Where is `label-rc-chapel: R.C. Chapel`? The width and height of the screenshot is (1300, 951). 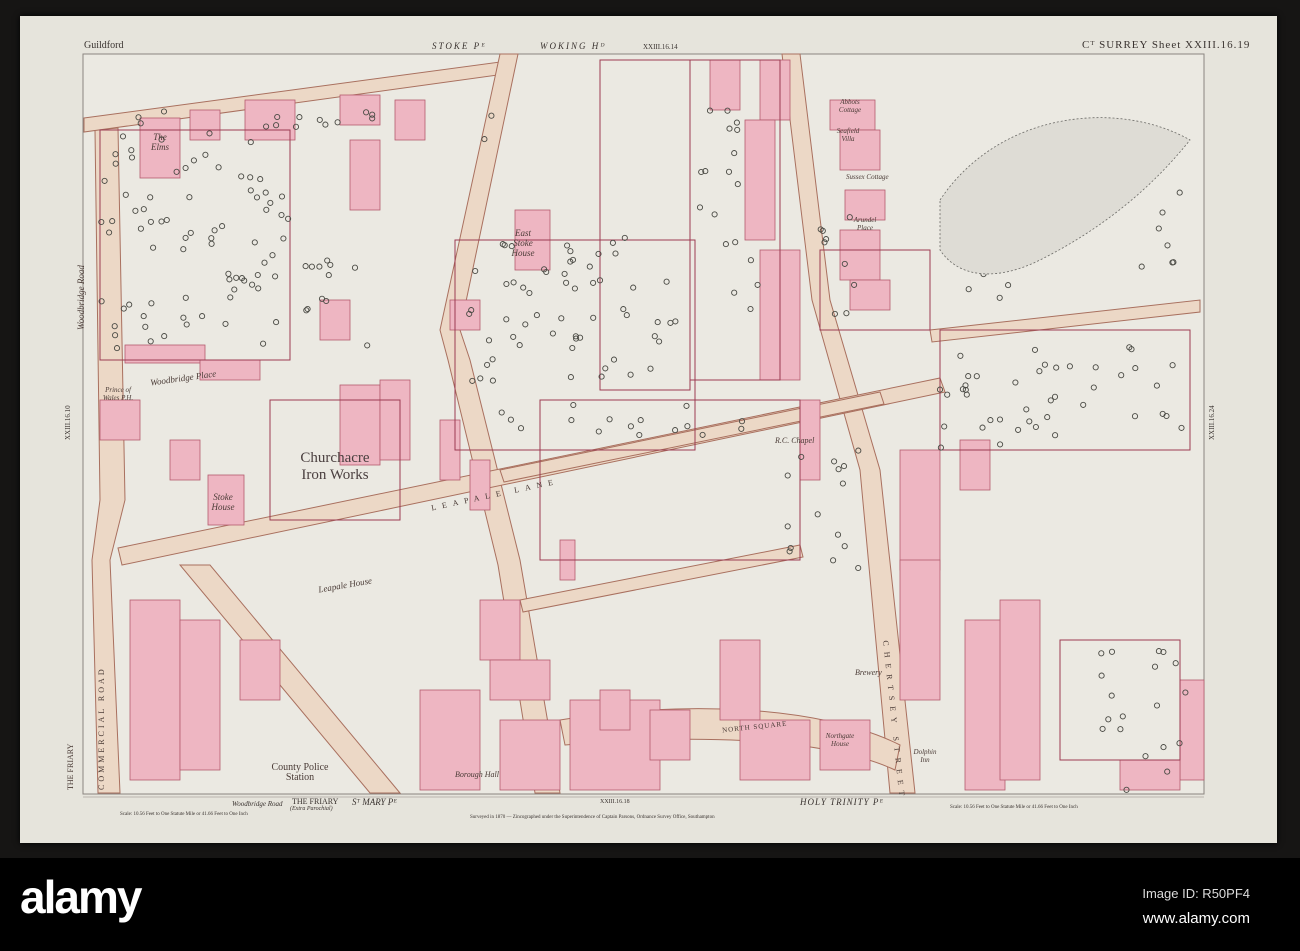
label-rc-chapel: R.C. Chapel is located at coordinates (795, 440).